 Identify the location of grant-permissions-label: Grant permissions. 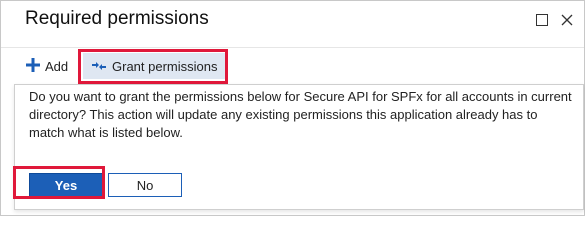
(165, 66).